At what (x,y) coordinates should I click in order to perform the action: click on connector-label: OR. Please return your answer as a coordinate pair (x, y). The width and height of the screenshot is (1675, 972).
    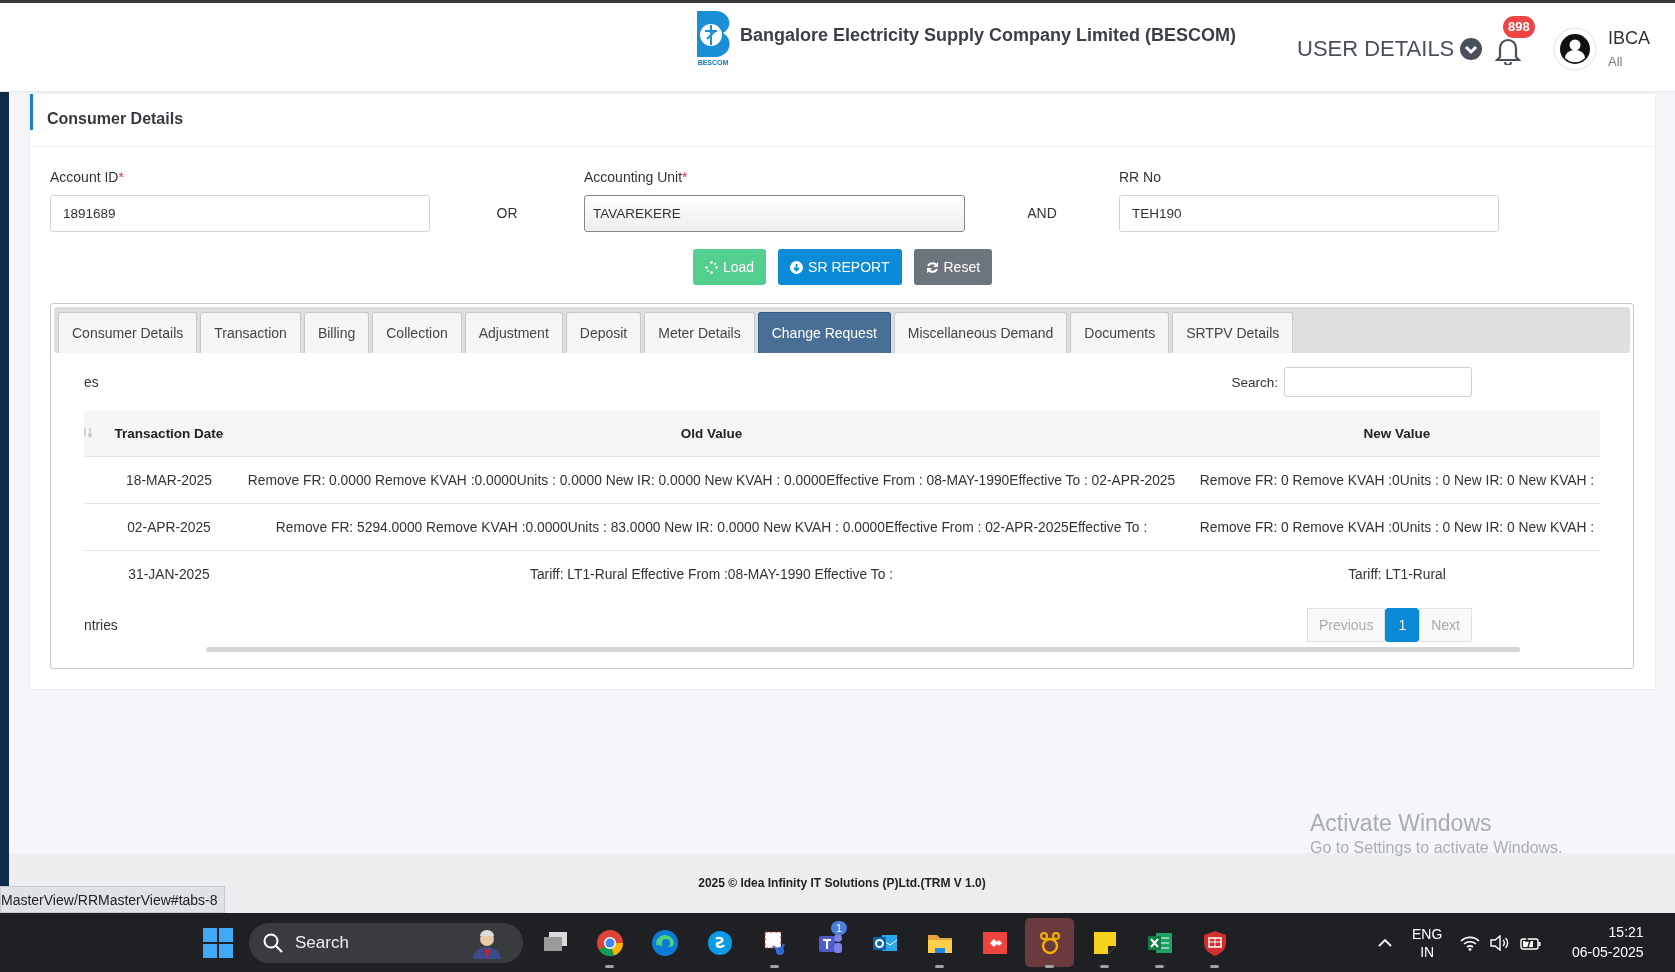
    Looking at the image, I should click on (507, 213).